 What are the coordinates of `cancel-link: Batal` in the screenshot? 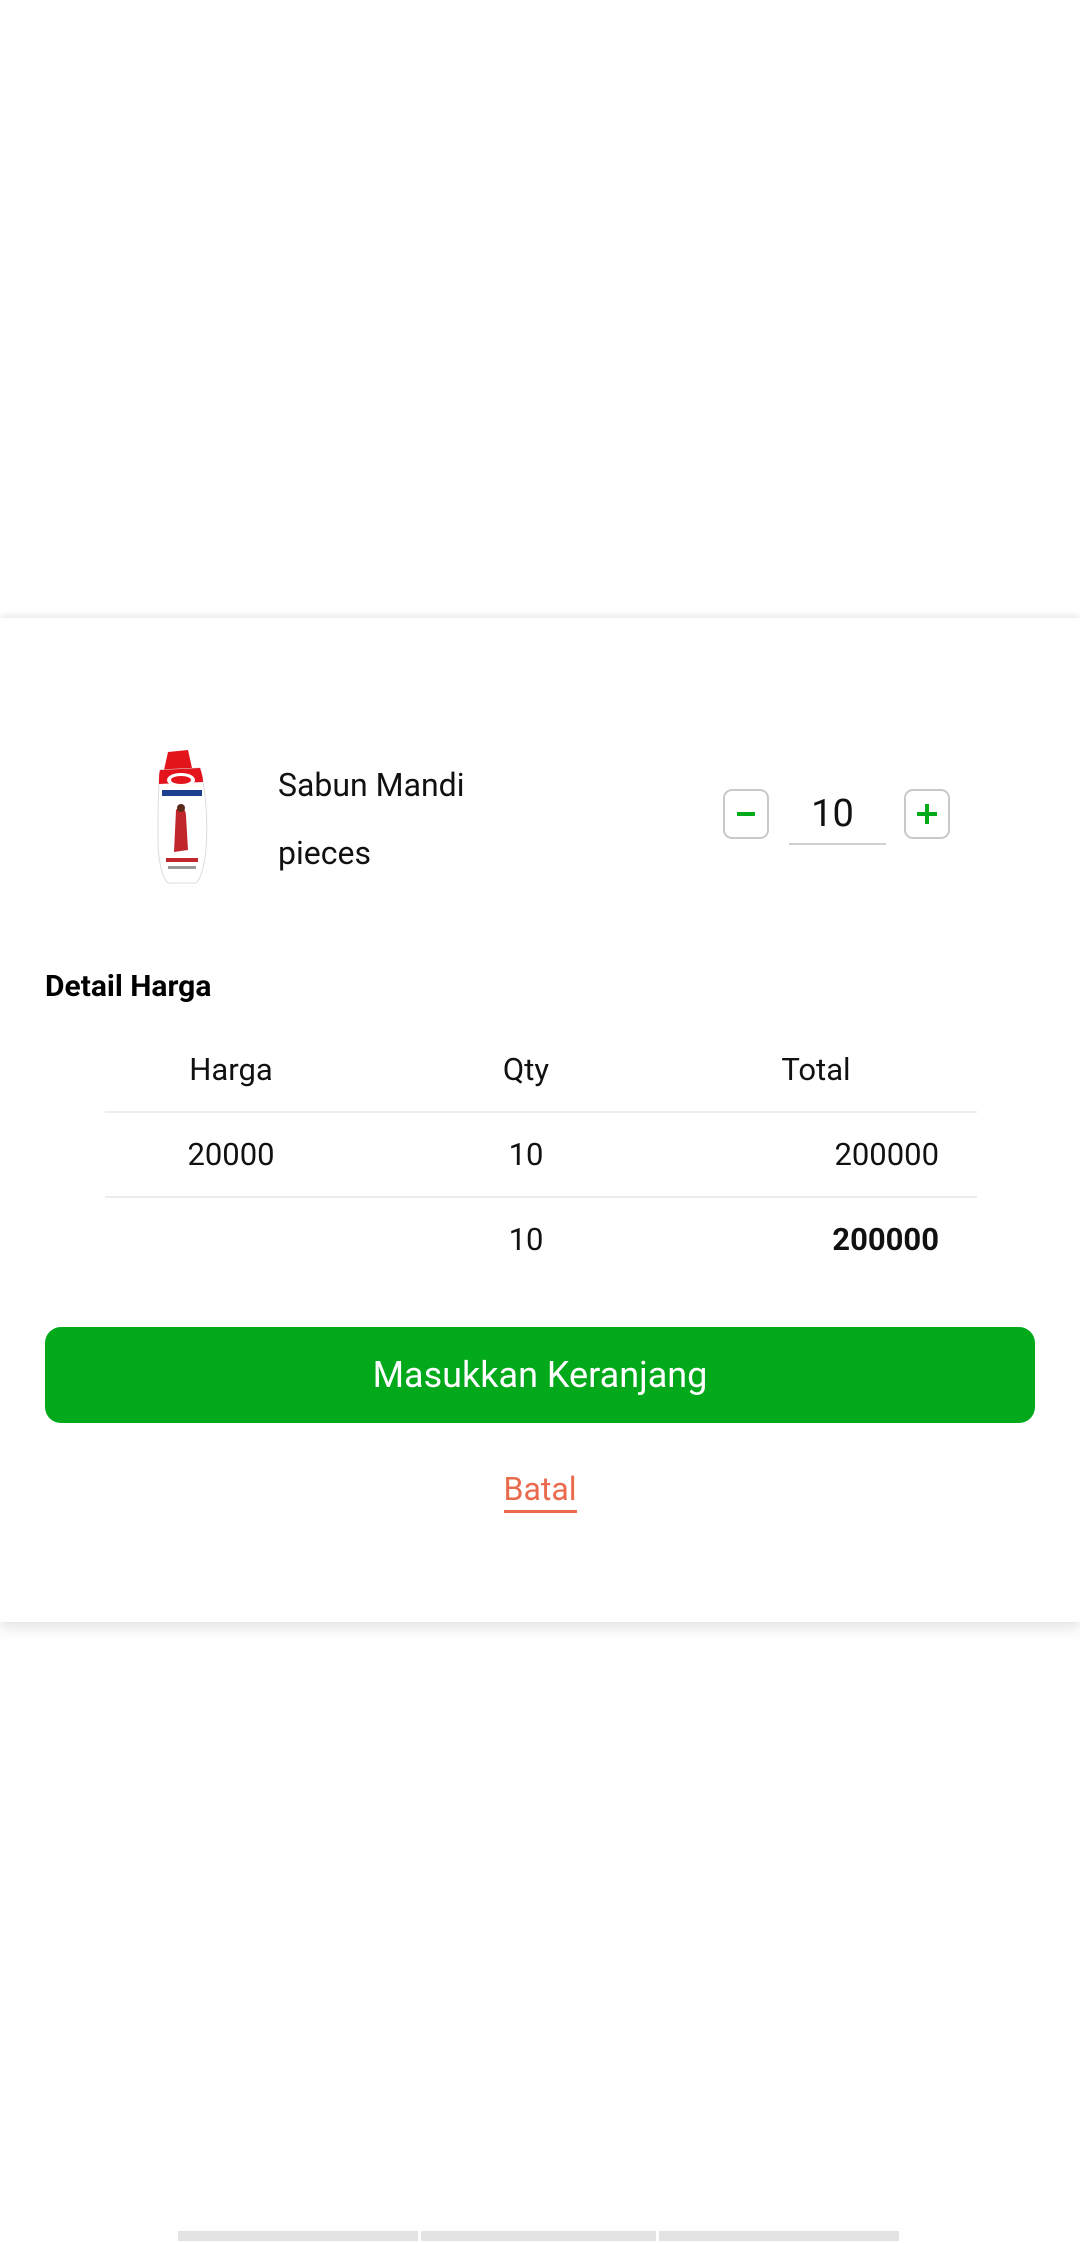 It's located at (540, 1491).